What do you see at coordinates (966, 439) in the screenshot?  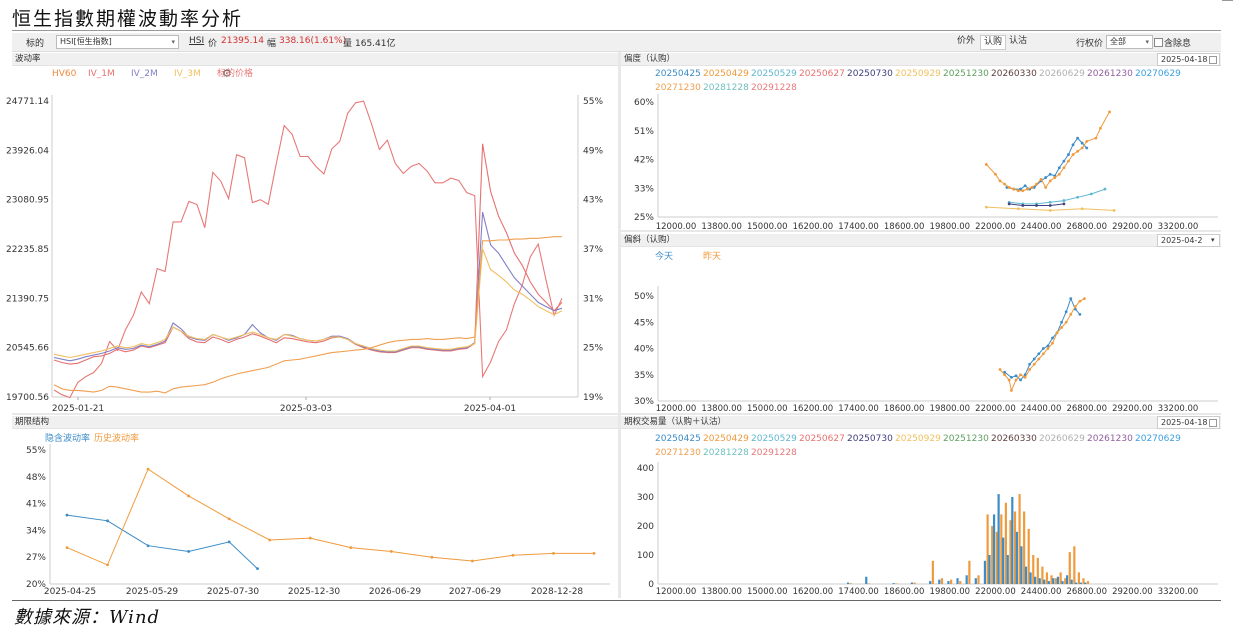 I see `legend-entry: 20251230` at bounding box center [966, 439].